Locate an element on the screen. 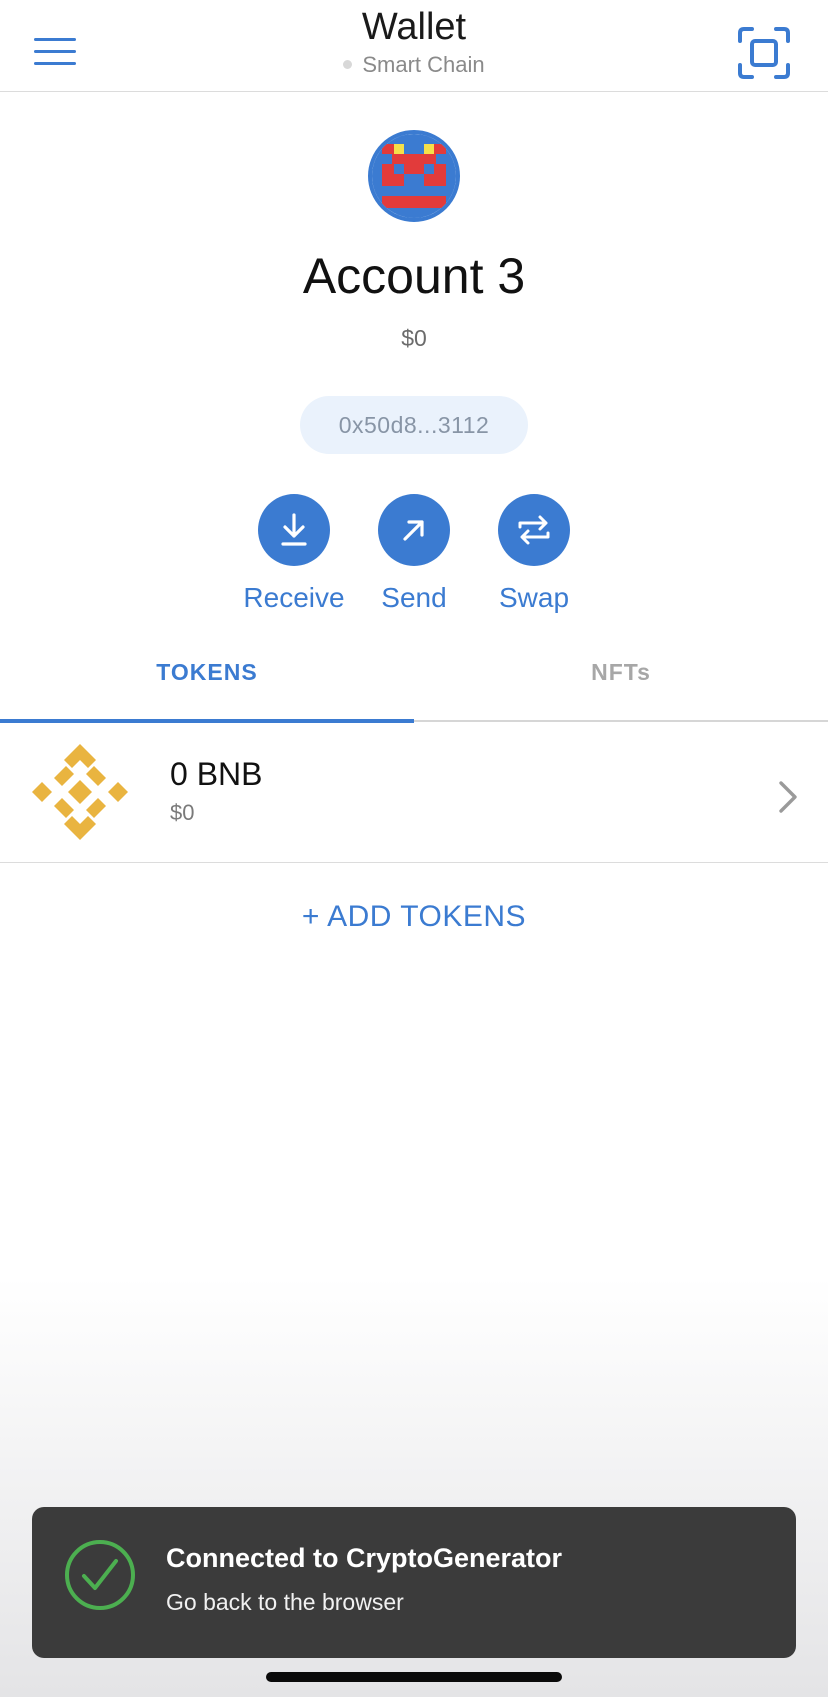 This screenshot has width=828, height=1697. scan-qr-icon is located at coordinates (764, 53).